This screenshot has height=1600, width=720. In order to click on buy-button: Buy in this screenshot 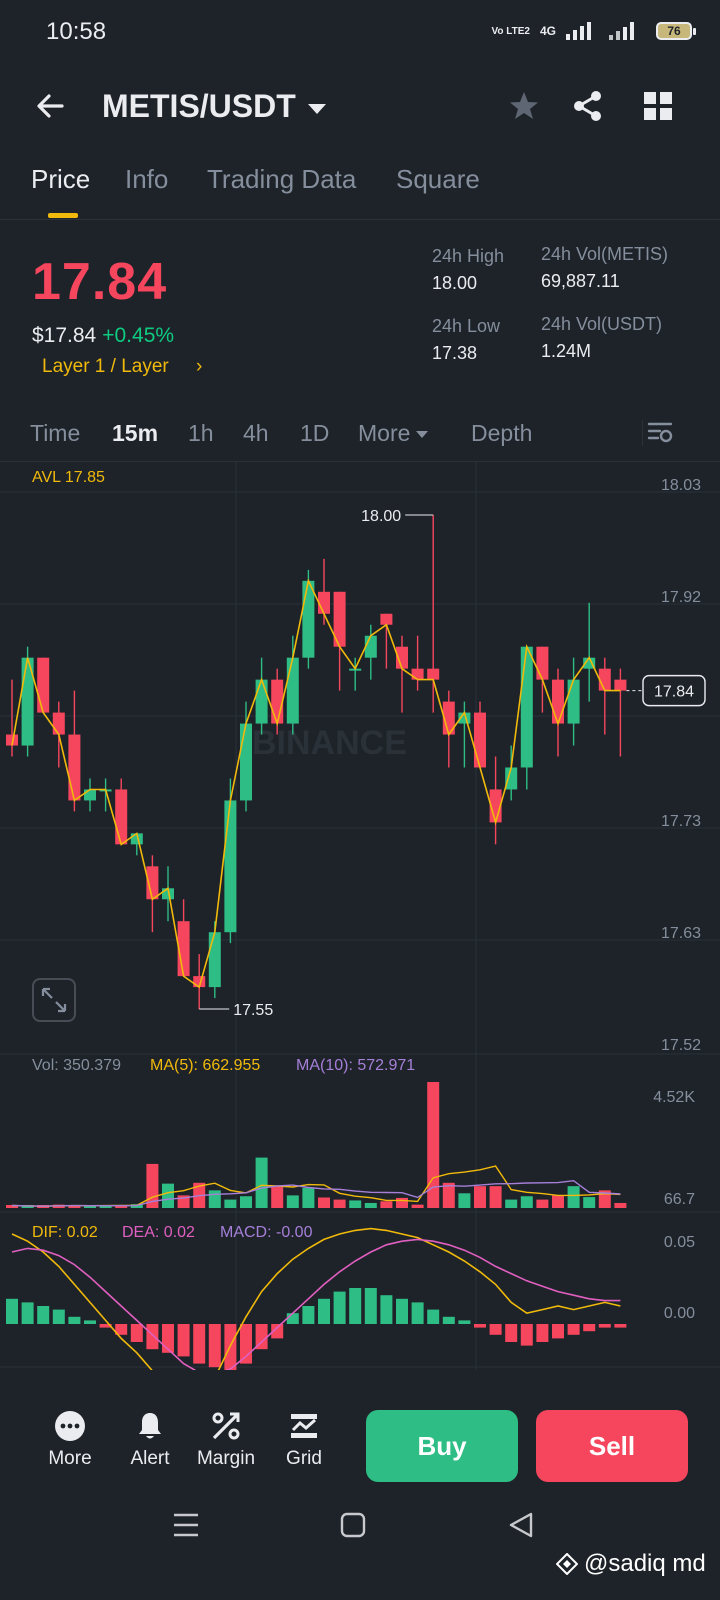, I will do `click(442, 1446)`.